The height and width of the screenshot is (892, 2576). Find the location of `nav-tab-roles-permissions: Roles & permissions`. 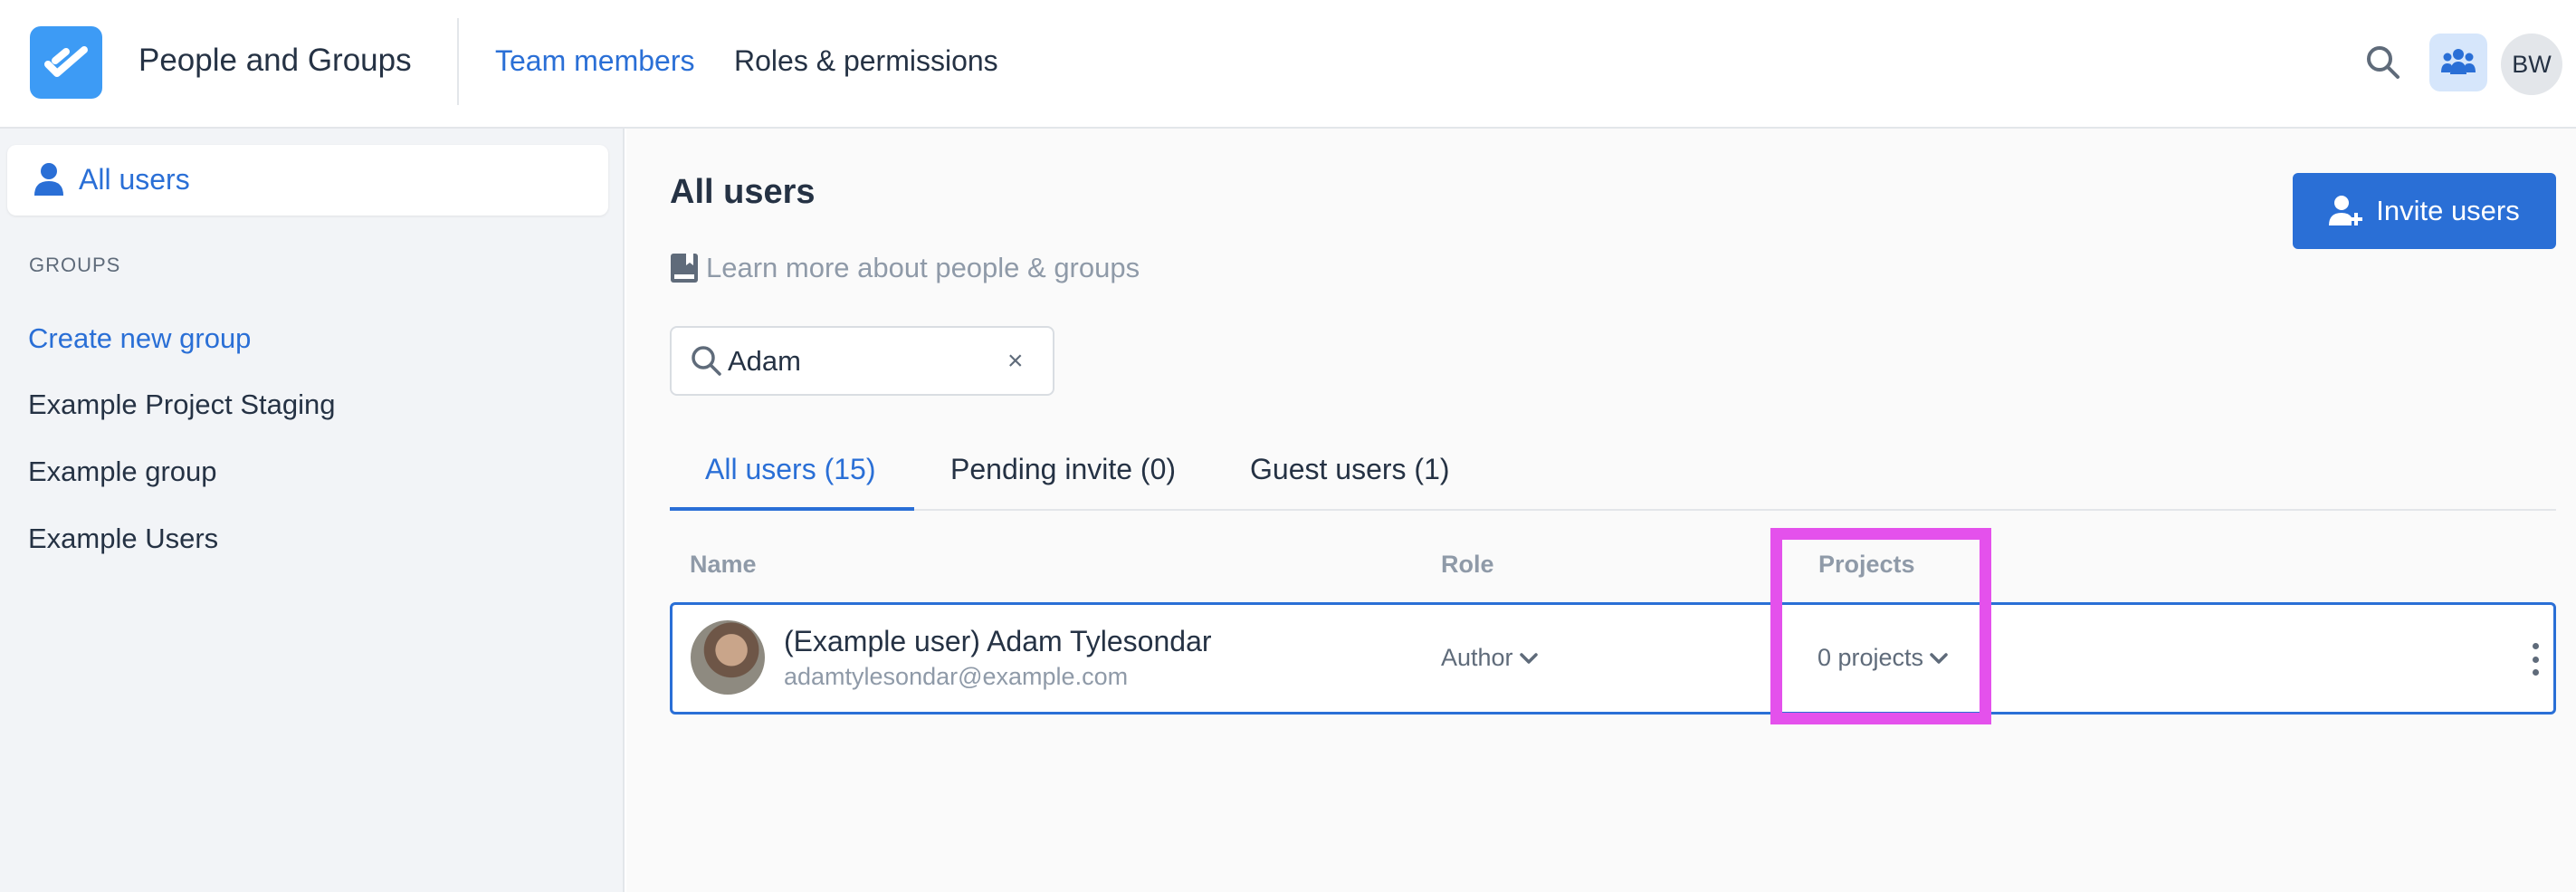

nav-tab-roles-permissions: Roles & permissions is located at coordinates (866, 61).